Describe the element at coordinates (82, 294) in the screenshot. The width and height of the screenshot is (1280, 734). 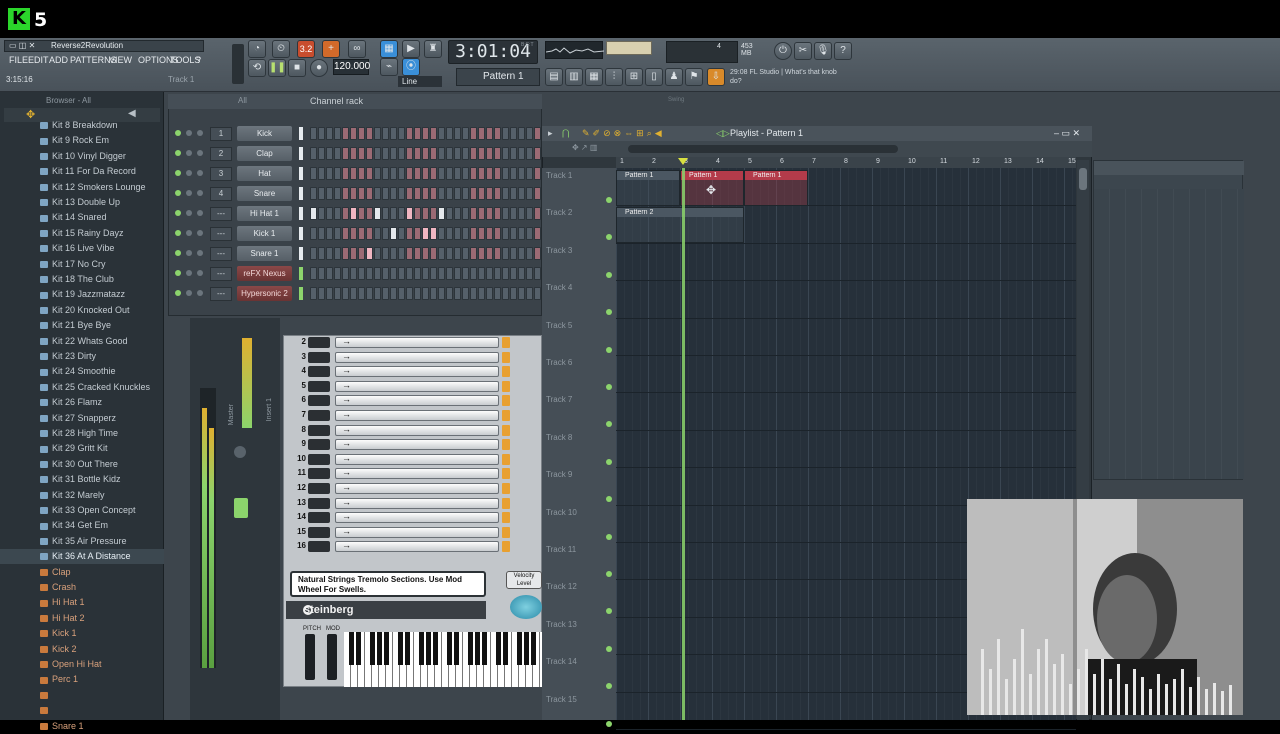
I see `browser-item: Kit 19 Jazzmatazz` at that location.